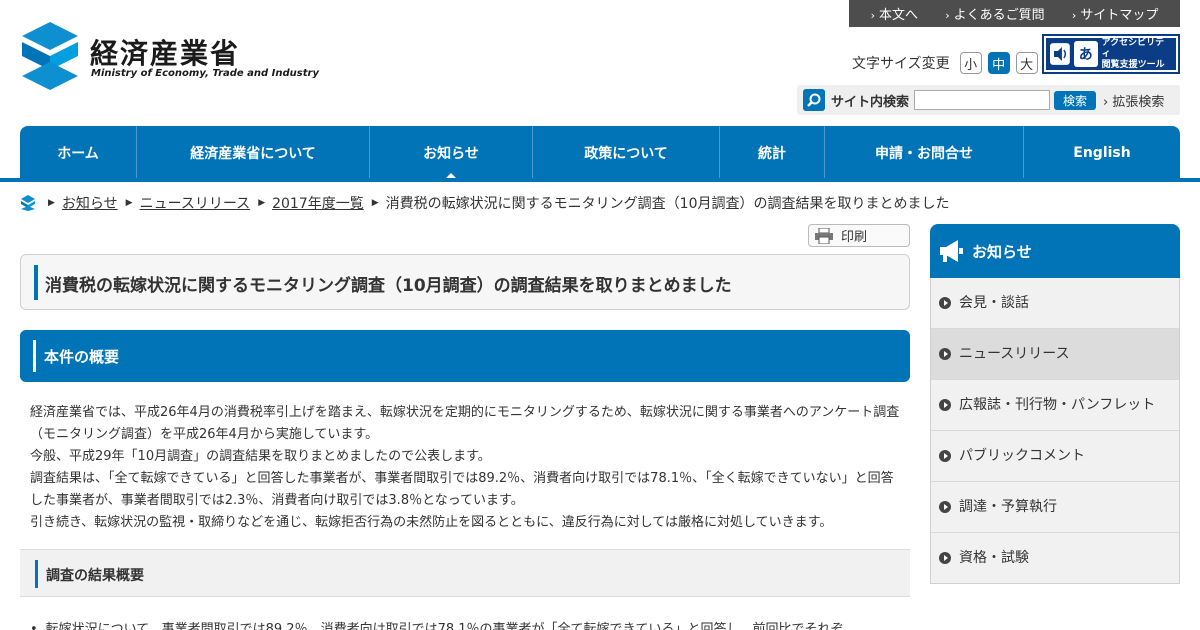 The image size is (1200, 630). I want to click on accessibility-tool-button: あ アクセシビリティ 閲覧支援ツール, so click(1111, 54).